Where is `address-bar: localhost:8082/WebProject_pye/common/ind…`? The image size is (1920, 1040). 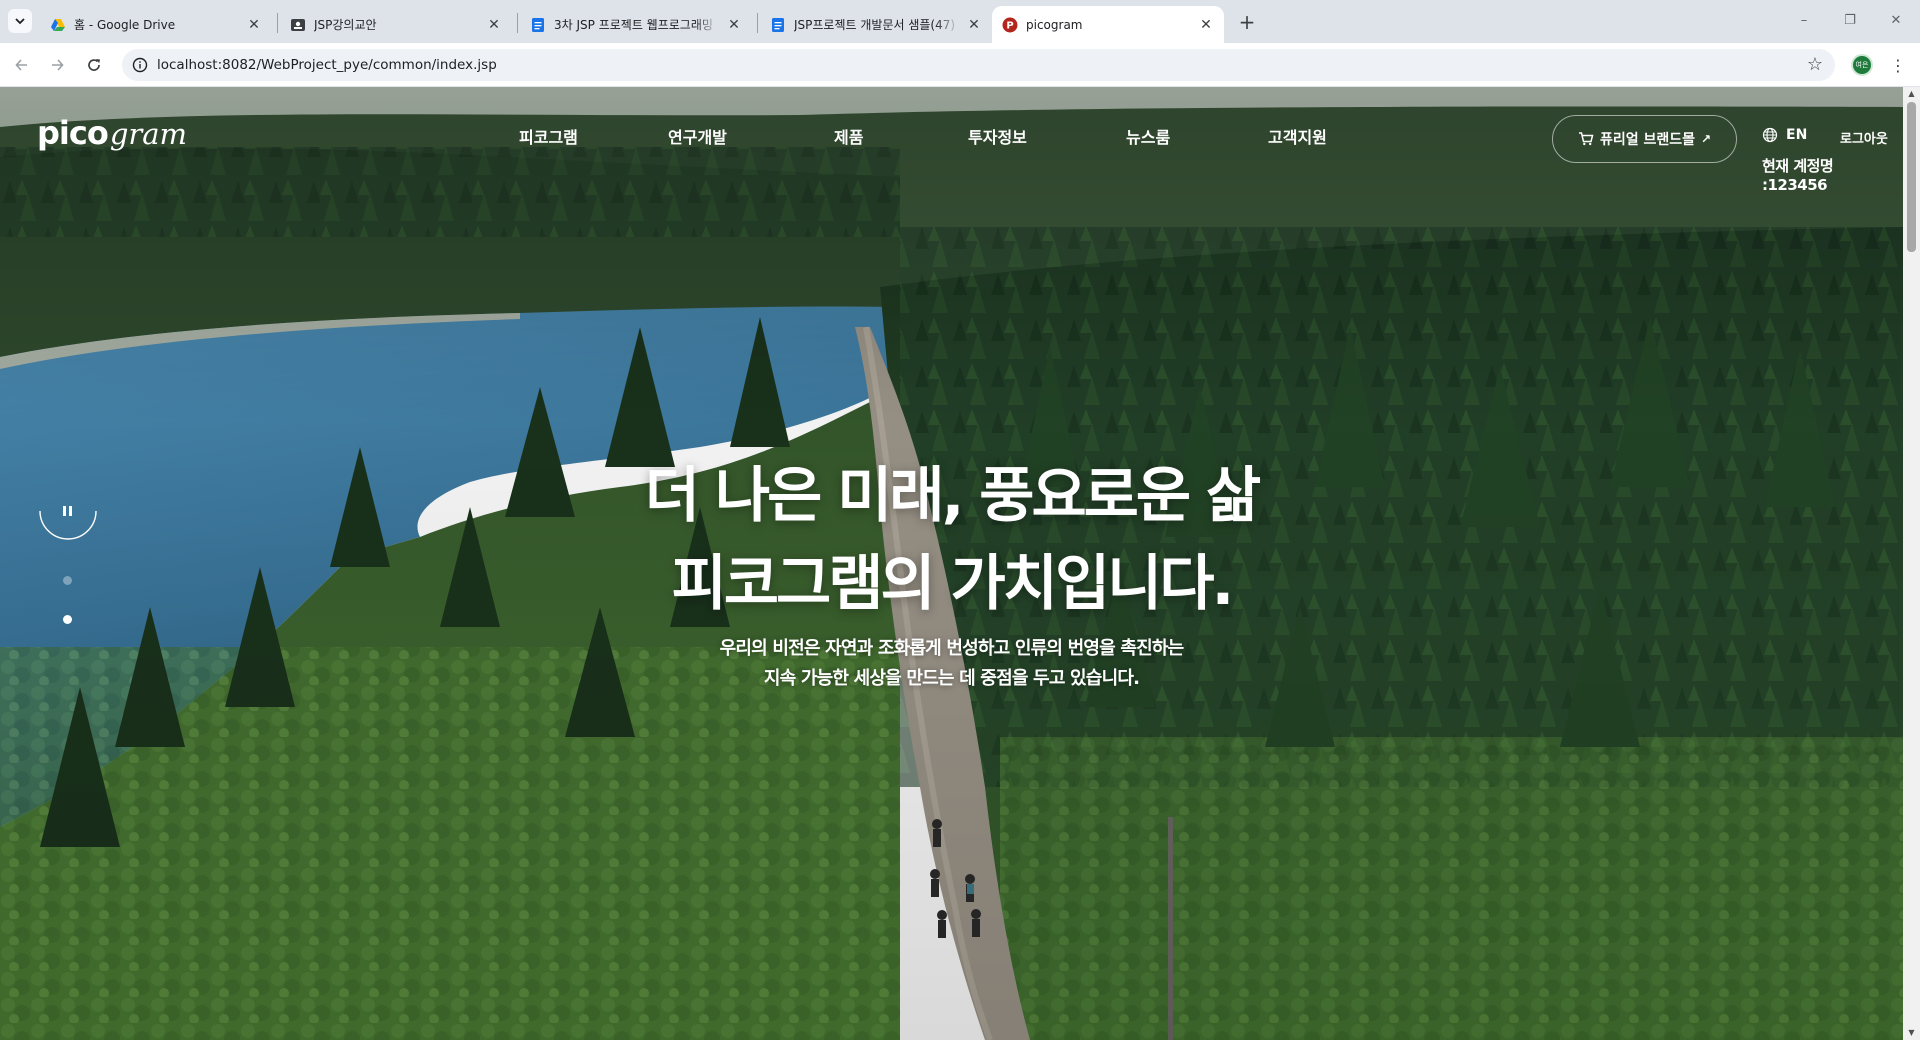
address-bar: localhost:8082/WebProject_pye/common/ind… is located at coordinates (978, 65).